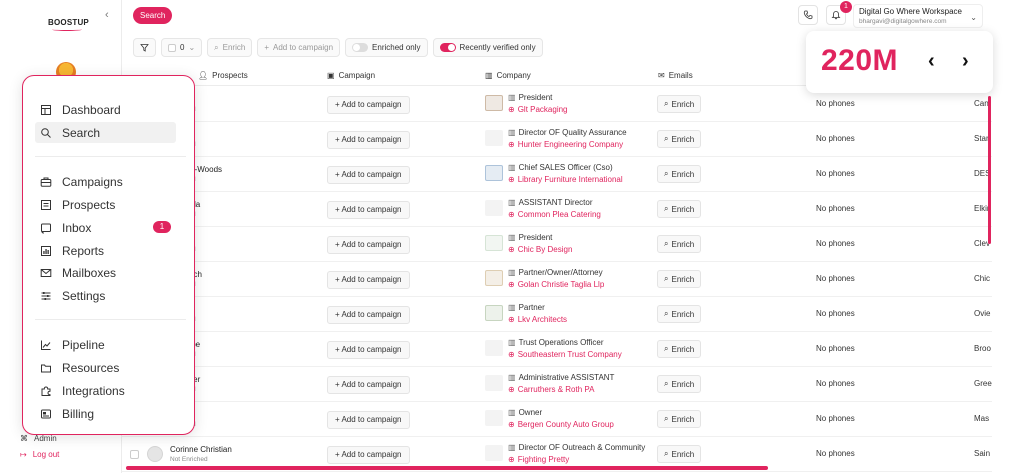 This screenshot has height=473, width=1024. I want to click on job-title: ▥ Director OF Quality Assurance, so click(567, 132).